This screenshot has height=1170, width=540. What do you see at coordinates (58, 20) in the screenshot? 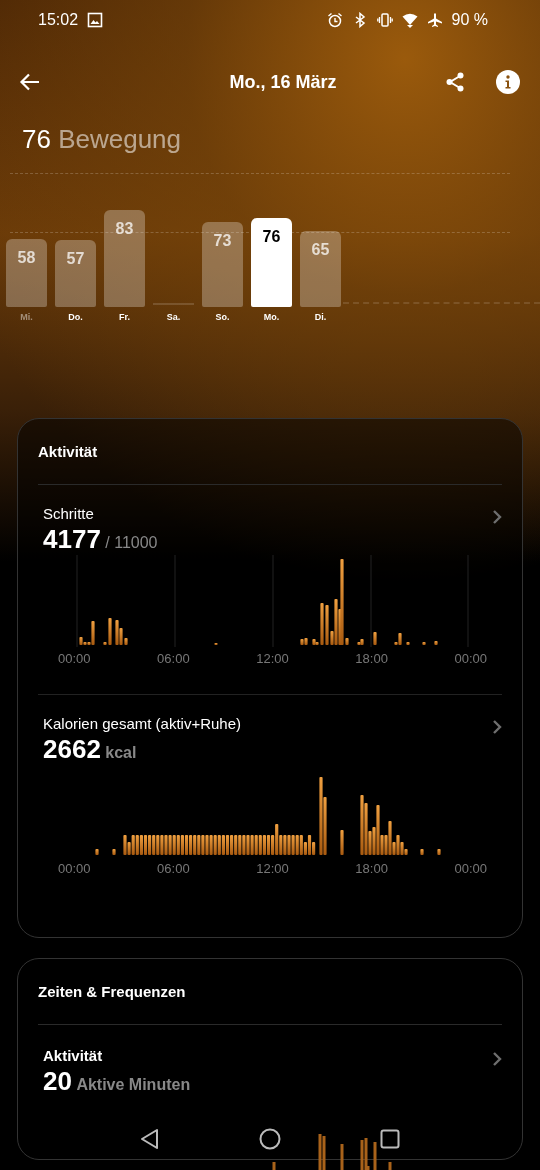
I see `status-time: 15:02` at bounding box center [58, 20].